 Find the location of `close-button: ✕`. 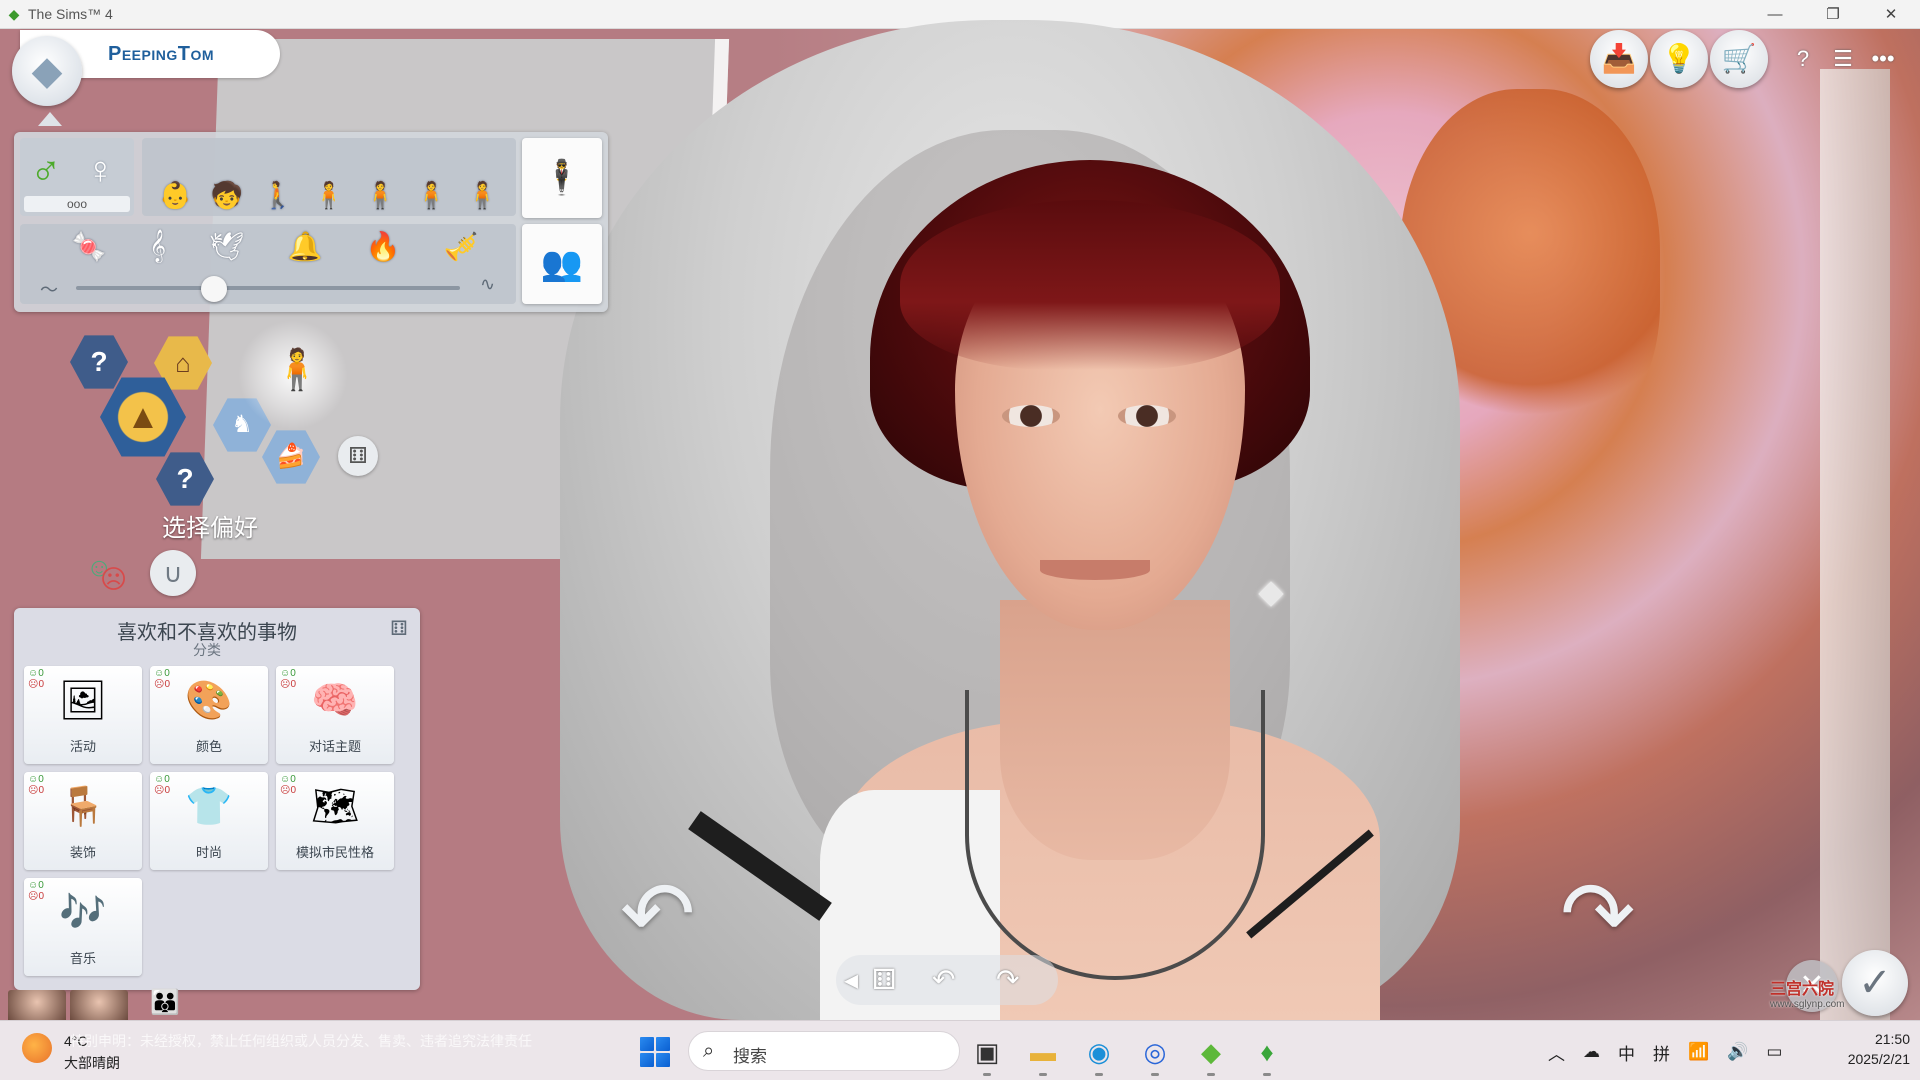

close-button: ✕ is located at coordinates (1891, 14).